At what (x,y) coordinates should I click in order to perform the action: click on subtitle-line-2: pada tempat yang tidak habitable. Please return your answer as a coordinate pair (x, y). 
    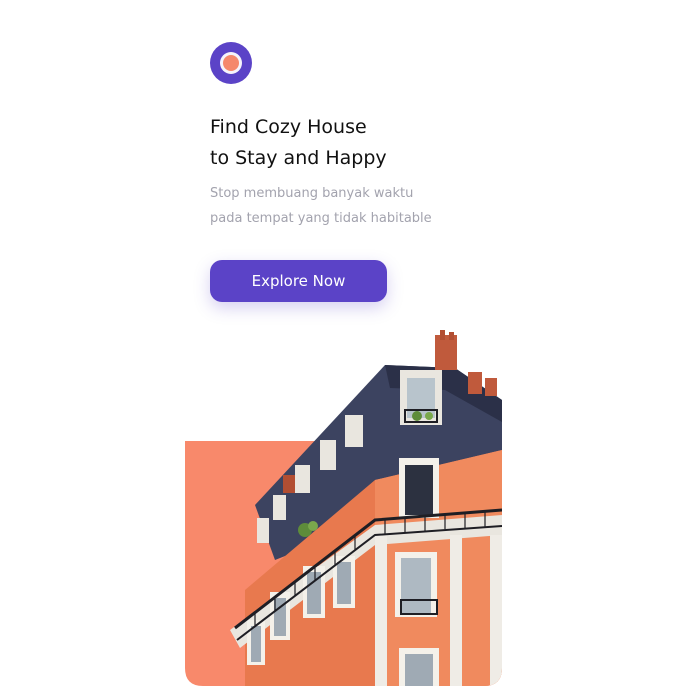
    Looking at the image, I should click on (321, 218).